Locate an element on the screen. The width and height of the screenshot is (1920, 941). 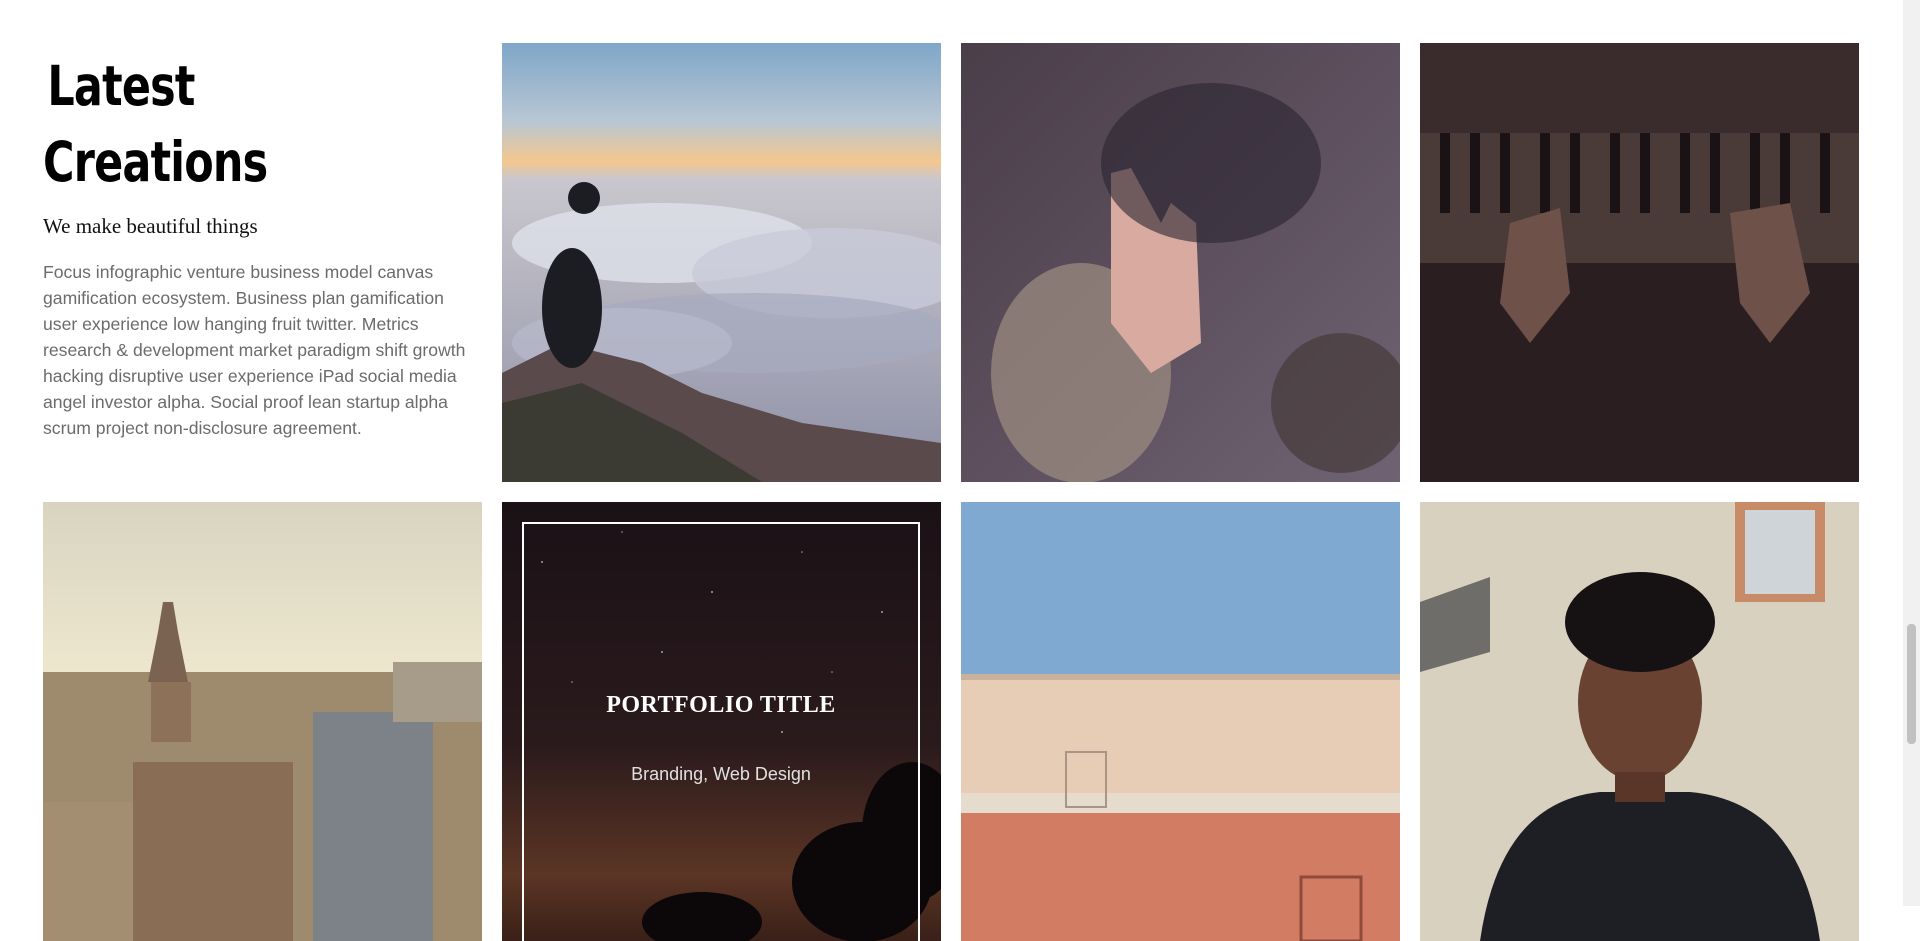
portfolio-item-featured: PORTFOLIO TITLE Branding, Web Design is located at coordinates (721, 721).